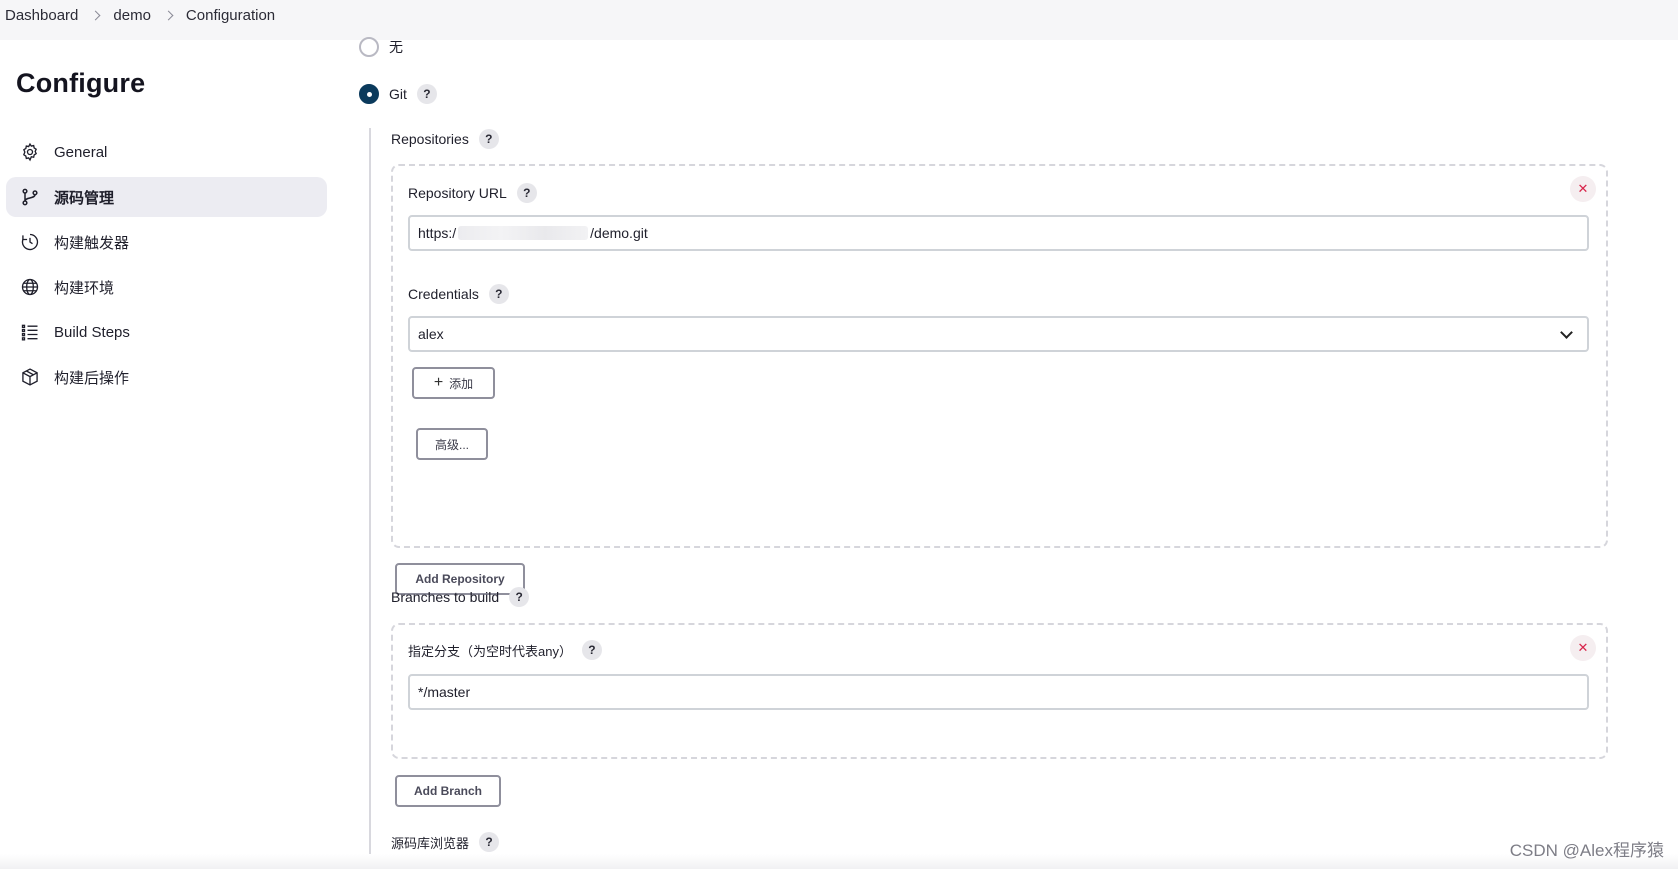 This screenshot has height=869, width=1678. I want to click on watermark: CSDN @Alex程序猿, so click(1586, 850).